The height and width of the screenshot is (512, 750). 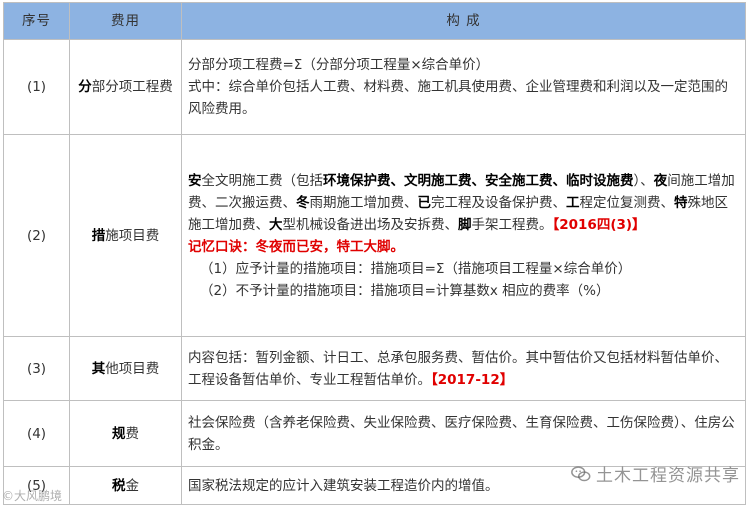 I want to click on bold-segment: 脚, so click(x=465, y=224).